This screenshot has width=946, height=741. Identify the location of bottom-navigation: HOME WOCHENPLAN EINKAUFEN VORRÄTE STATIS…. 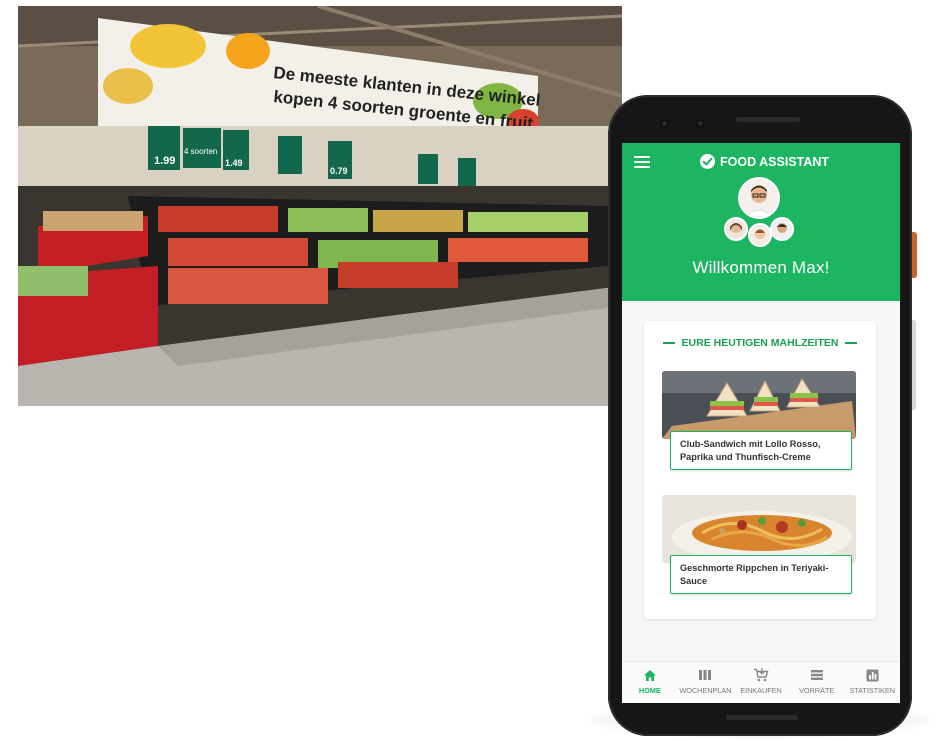
(761, 682).